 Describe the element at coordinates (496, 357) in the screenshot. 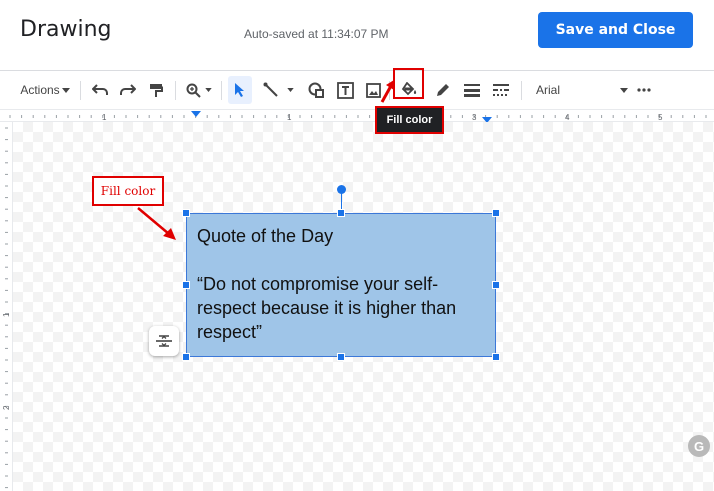

I see `resize-handle-bottom-right` at that location.